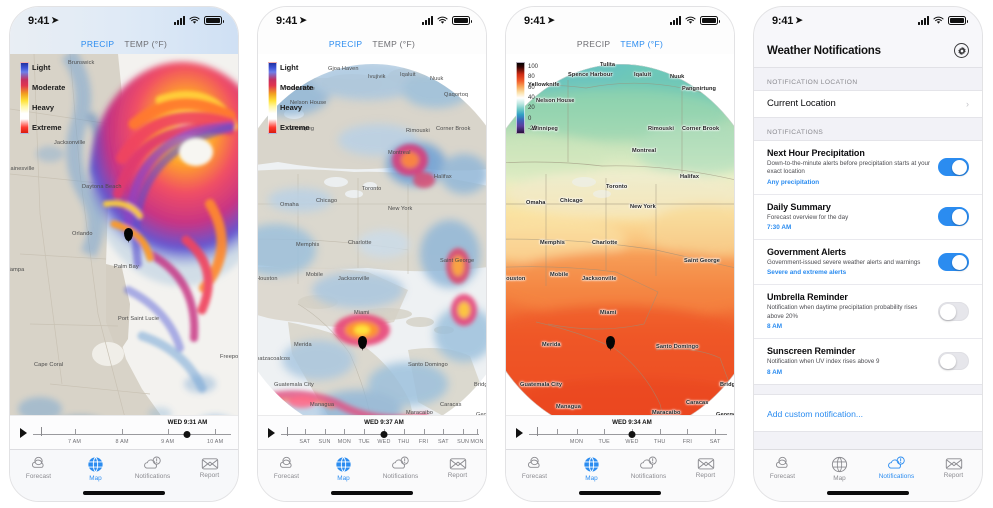 The image size is (993, 508). I want to click on timeline-tick-label: 10 AM, so click(215, 441).